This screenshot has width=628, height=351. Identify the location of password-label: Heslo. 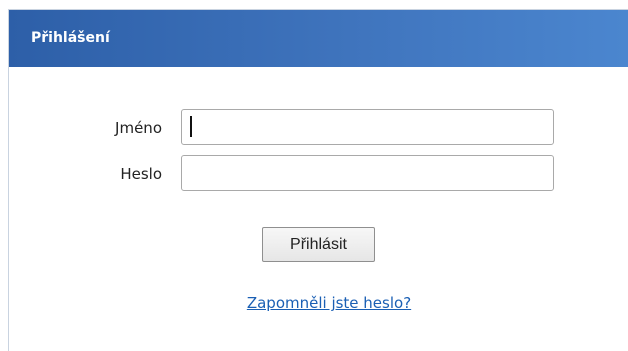
(141, 174).